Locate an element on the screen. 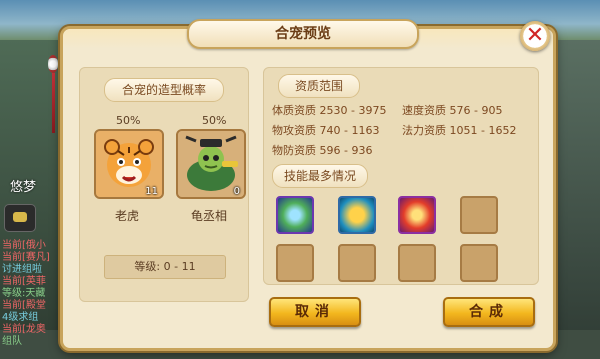  aptitude-value: 576 - 905 is located at coordinates (476, 110).